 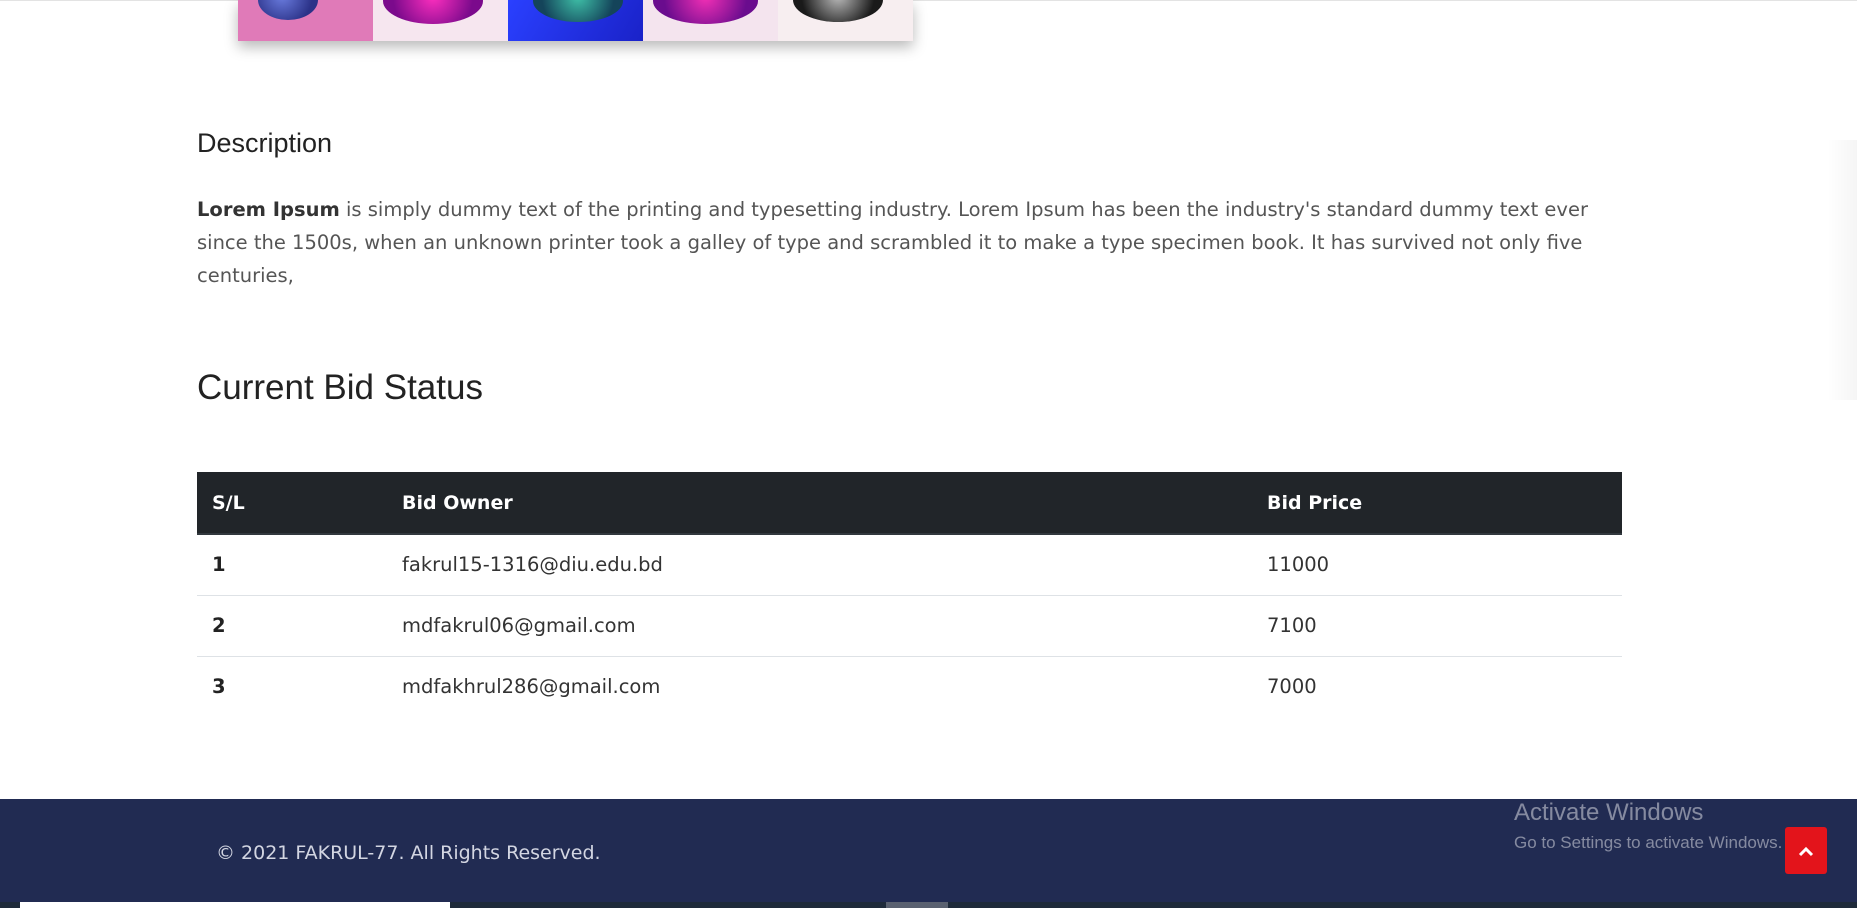 I want to click on cell-bid-owner: mdfakhrul286@gmail.com, so click(x=531, y=687).